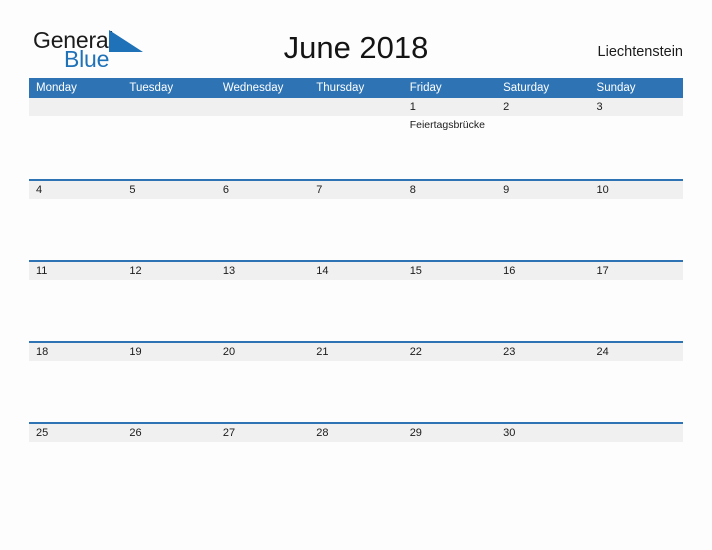 This screenshot has height=550, width=712. I want to click on week-row: 18 19 20 21 22 23 24, so click(356, 381).